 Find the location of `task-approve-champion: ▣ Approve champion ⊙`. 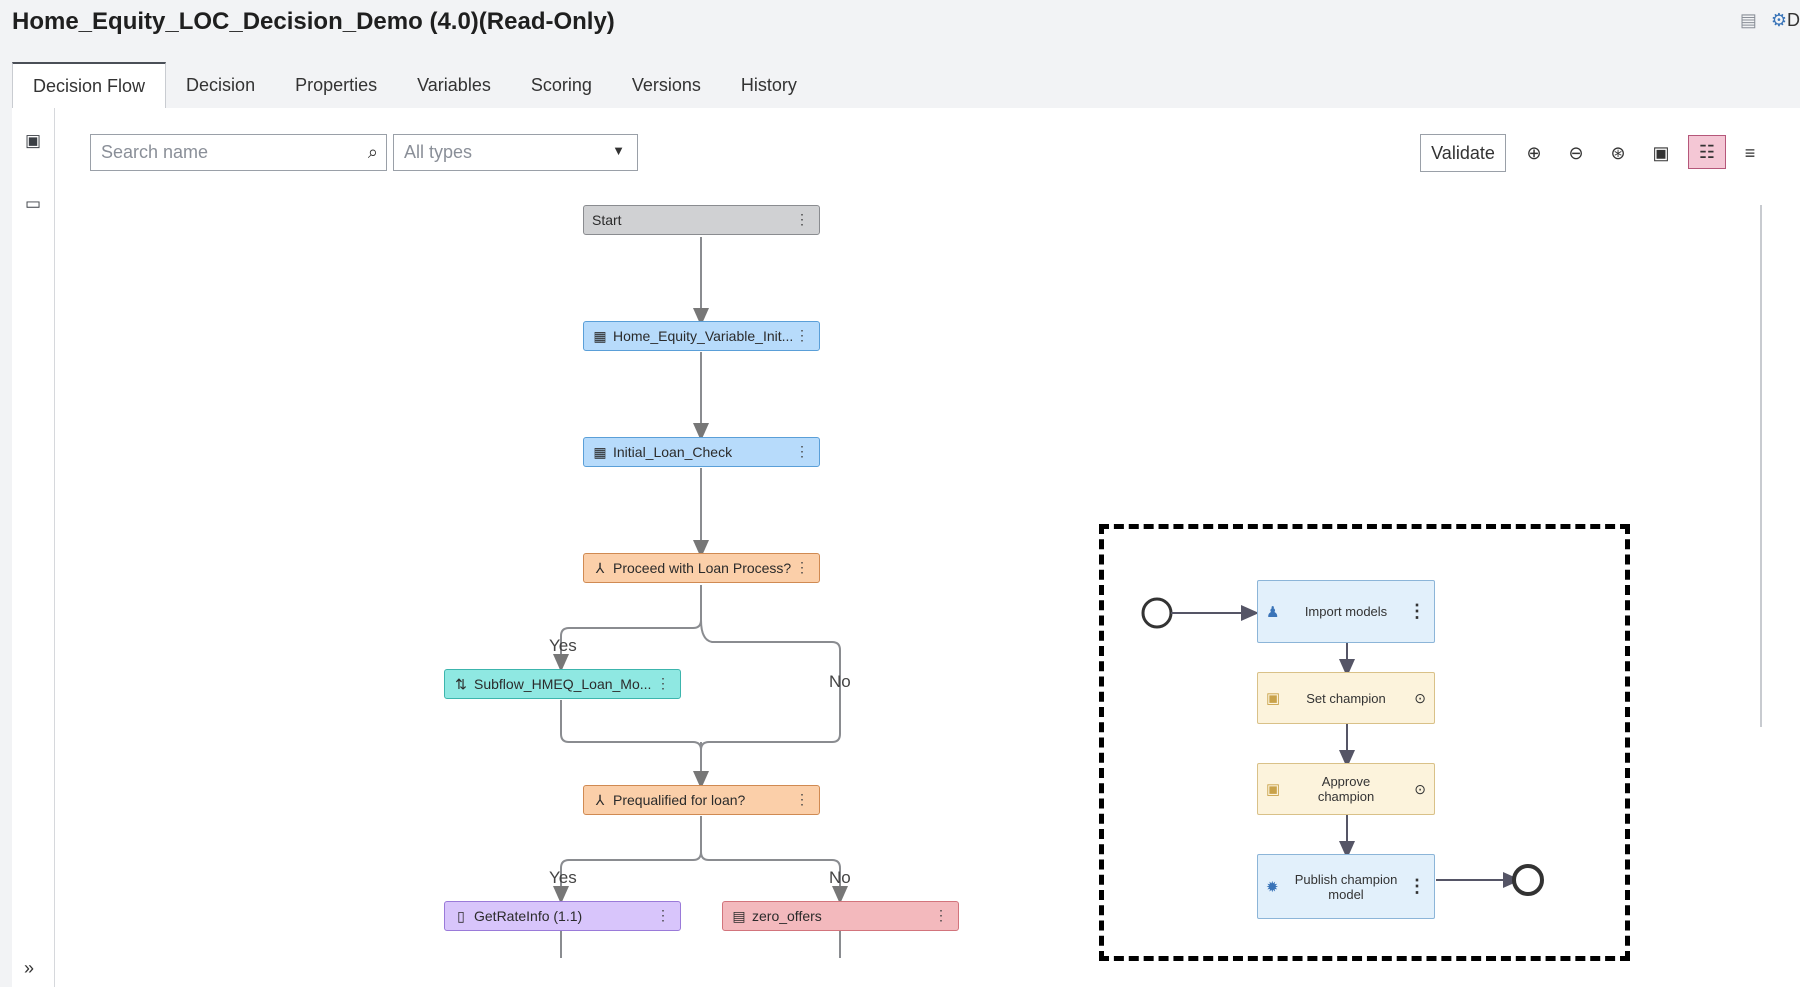

task-approve-champion: ▣ Approve champion ⊙ is located at coordinates (1346, 789).